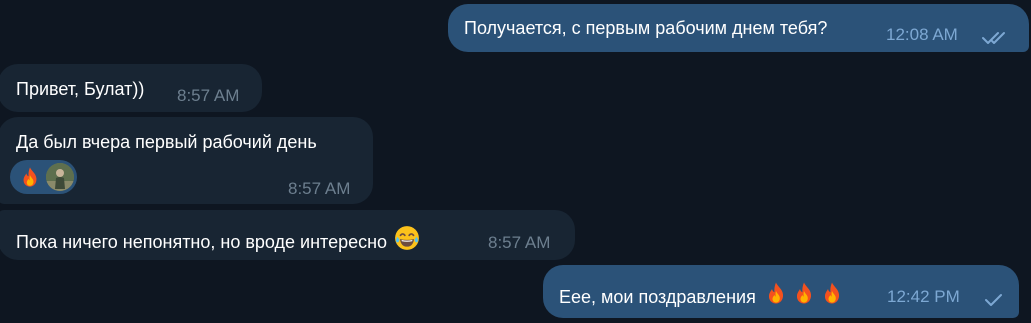  I want to click on message-bubble-incoming: Привет, Булат)) 8:57 AM, so click(131, 88).